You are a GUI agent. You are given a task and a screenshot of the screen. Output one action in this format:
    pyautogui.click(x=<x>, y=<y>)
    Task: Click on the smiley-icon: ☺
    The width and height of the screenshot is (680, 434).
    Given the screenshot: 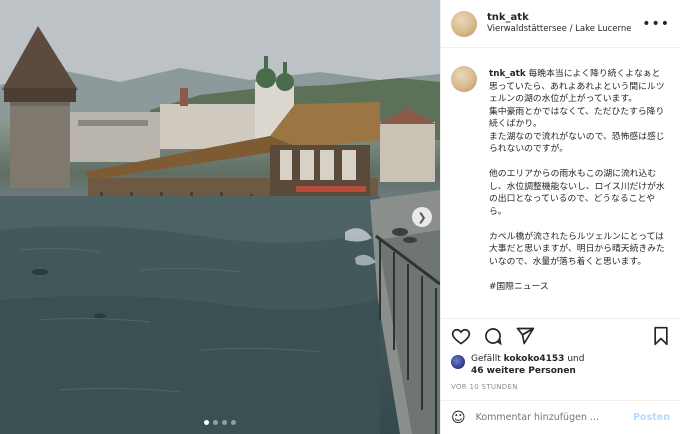 What is the action you would take?
    pyautogui.click(x=458, y=418)
    